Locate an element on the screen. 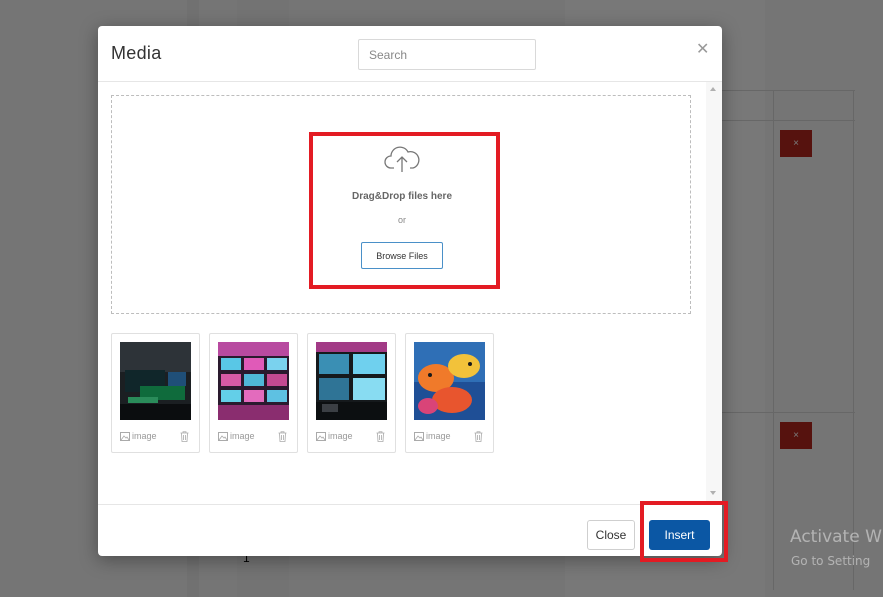  fish-photo-thumbnail is located at coordinates (449, 381).